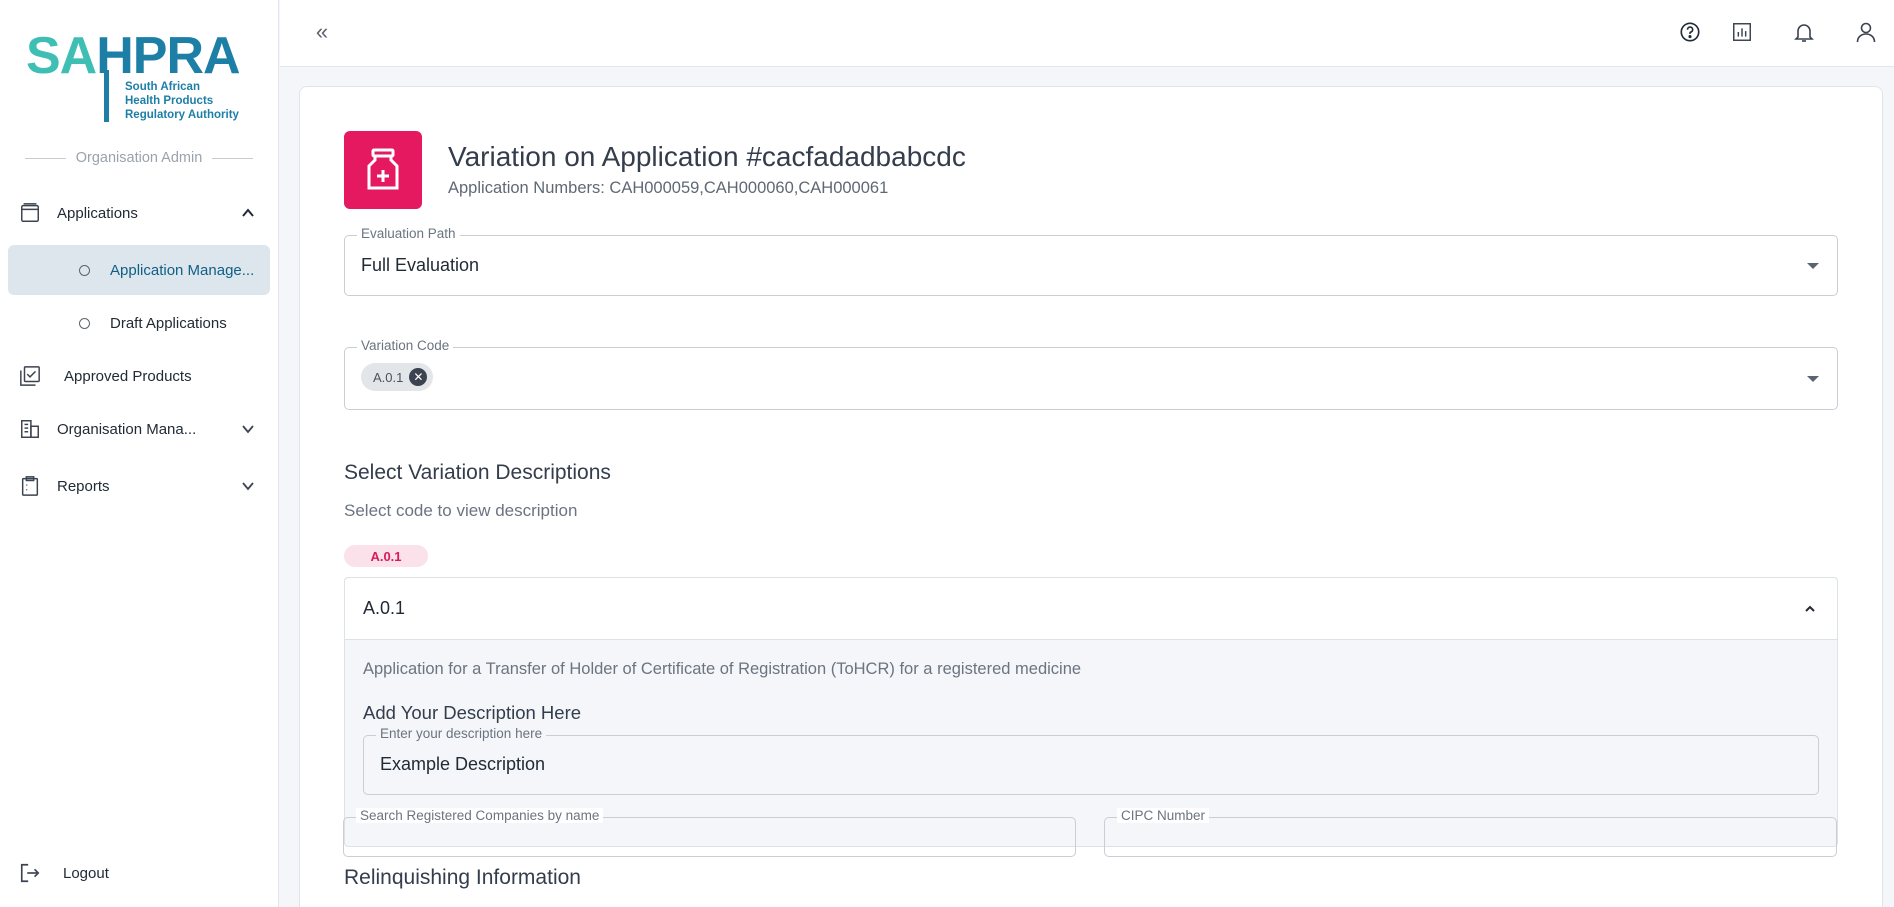  I want to click on evaluation-path-value: Full Evaluation, so click(420, 265).